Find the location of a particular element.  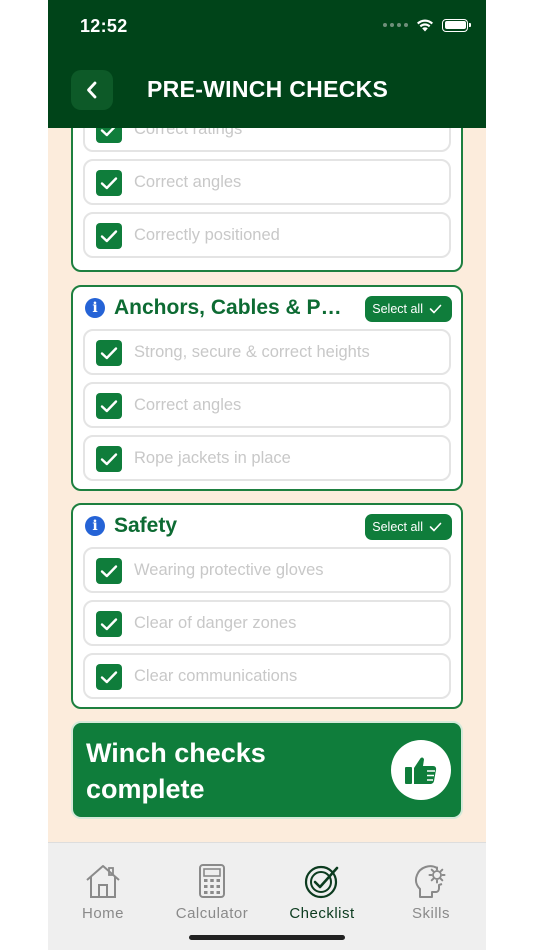

tab-label: Calculator is located at coordinates (212, 913).